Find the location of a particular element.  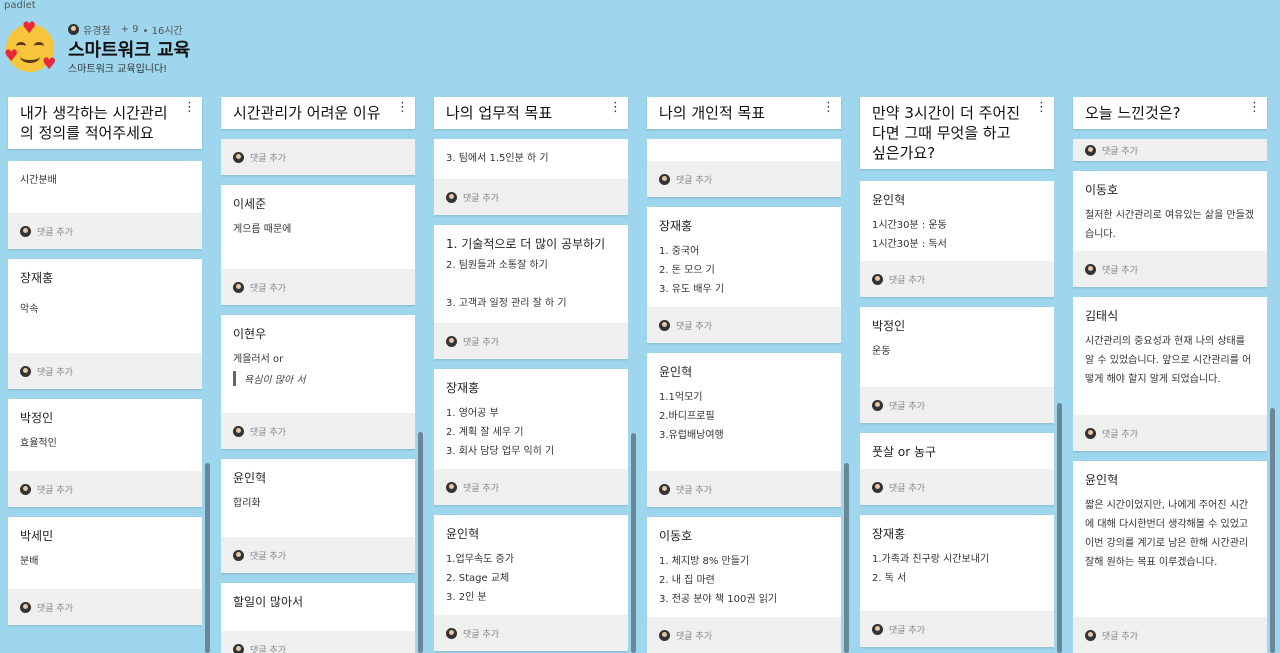

post-card: 박정인 효율적인 댓글 추가 is located at coordinates (105, 453).